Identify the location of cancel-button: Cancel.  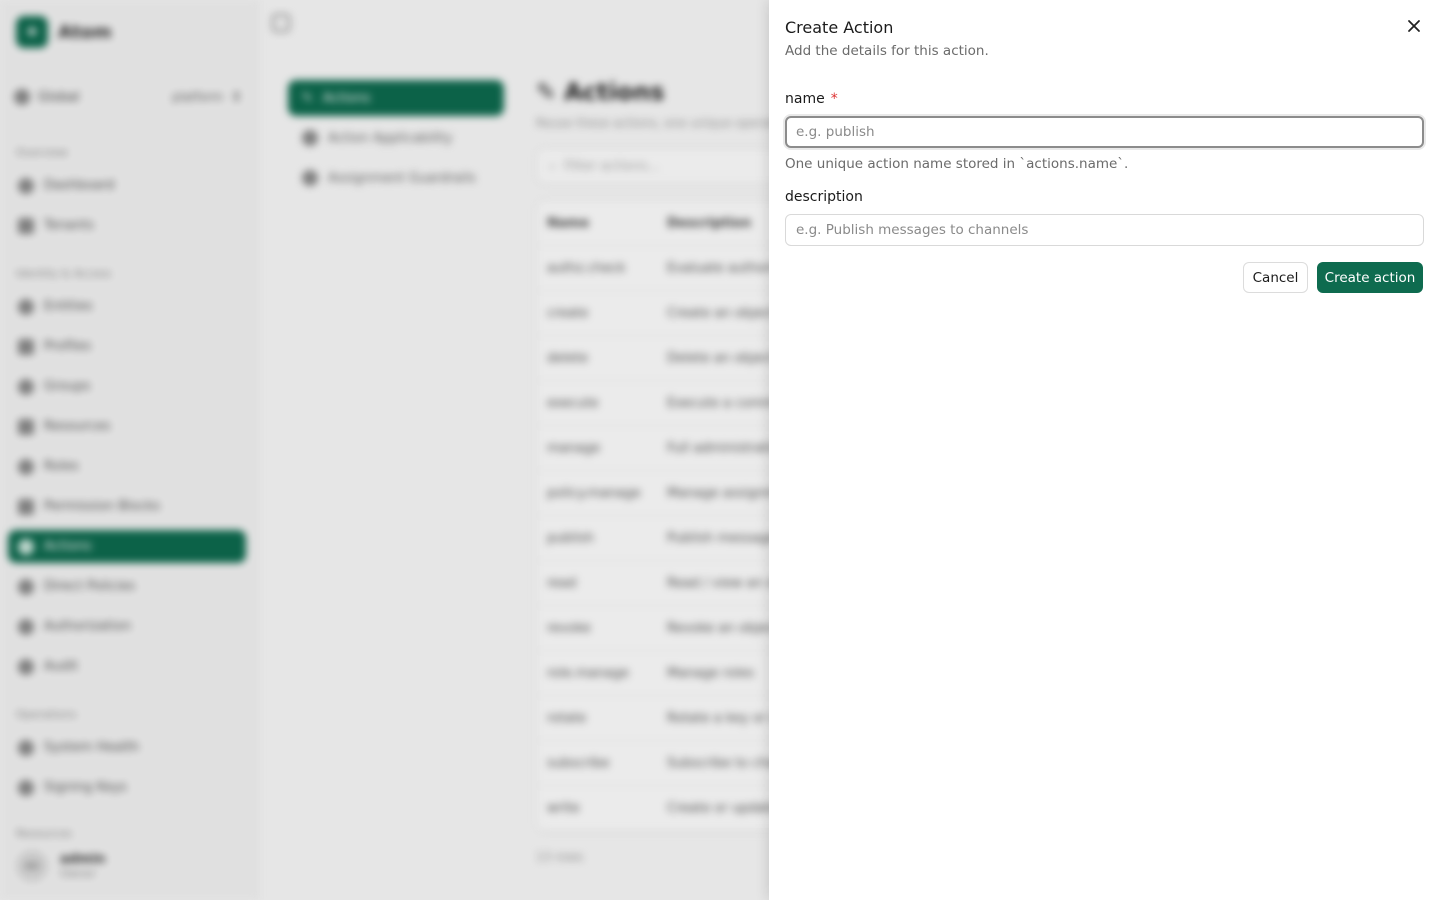
(1275, 277).